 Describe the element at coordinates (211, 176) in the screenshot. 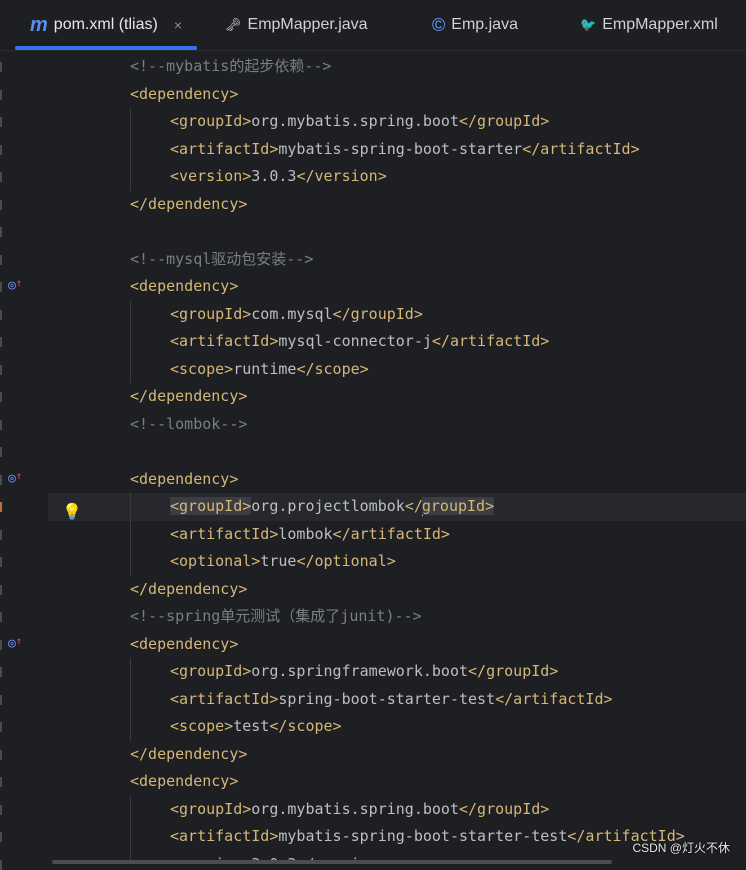

I see `xml-tag: <version>` at that location.